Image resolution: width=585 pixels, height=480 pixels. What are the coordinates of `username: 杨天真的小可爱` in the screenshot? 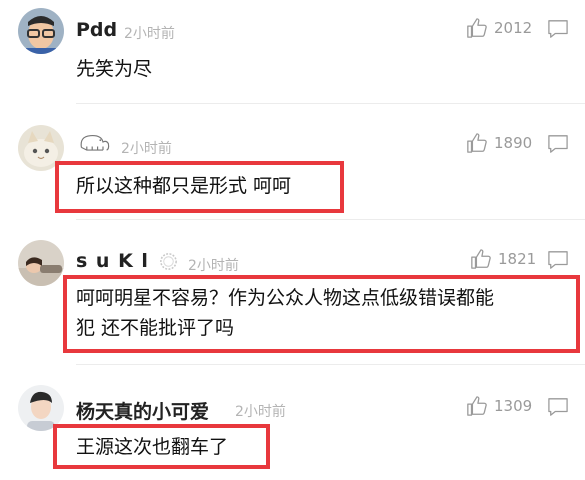 It's located at (142, 410).